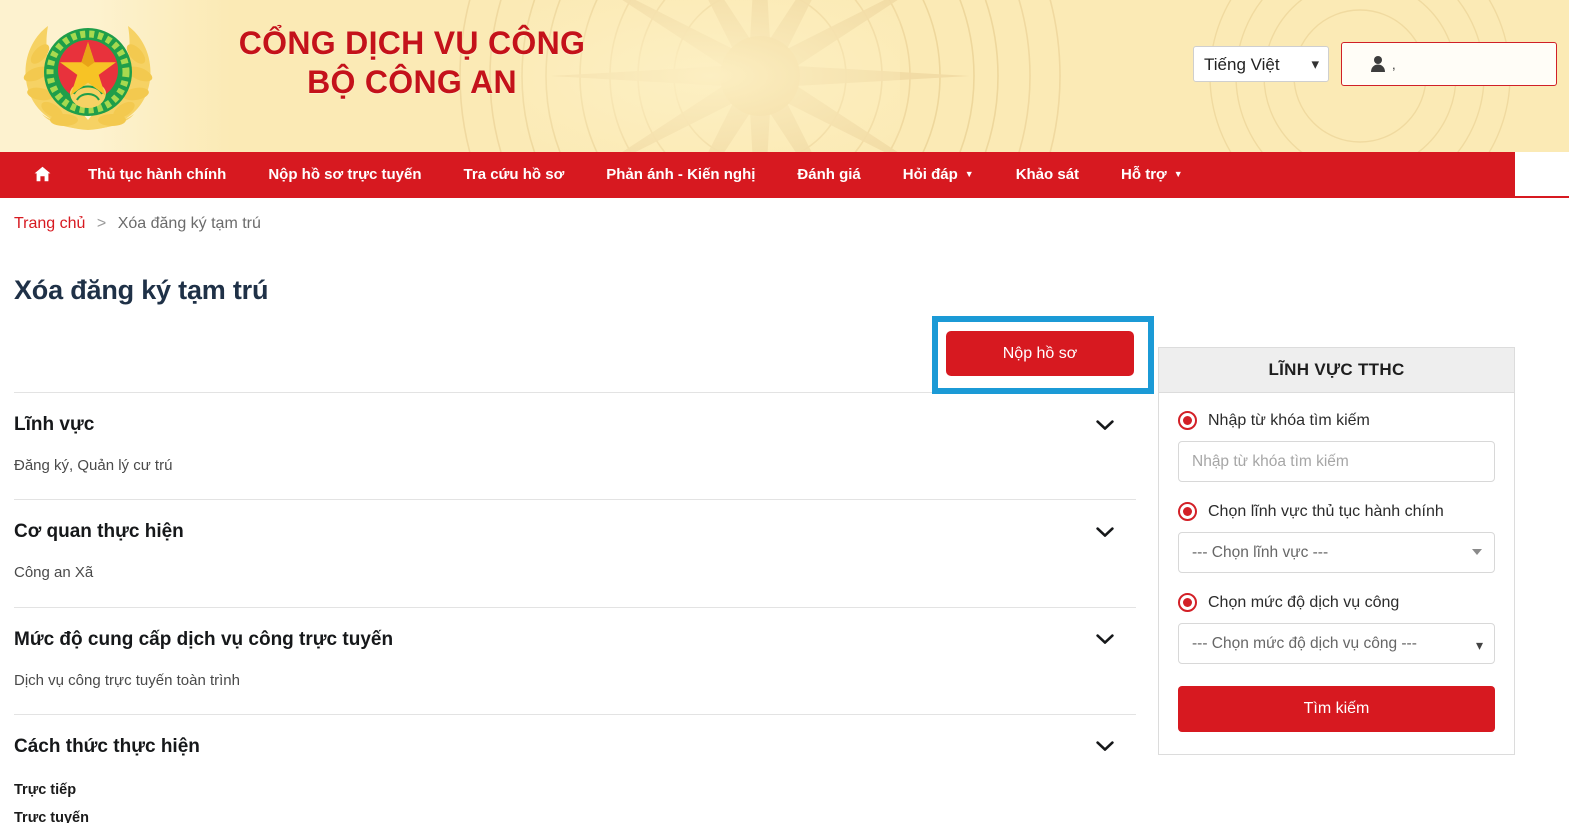 This screenshot has width=1569, height=823. What do you see at coordinates (88, 78) in the screenshot?
I see `vietnam-public-security-emblem-icon` at bounding box center [88, 78].